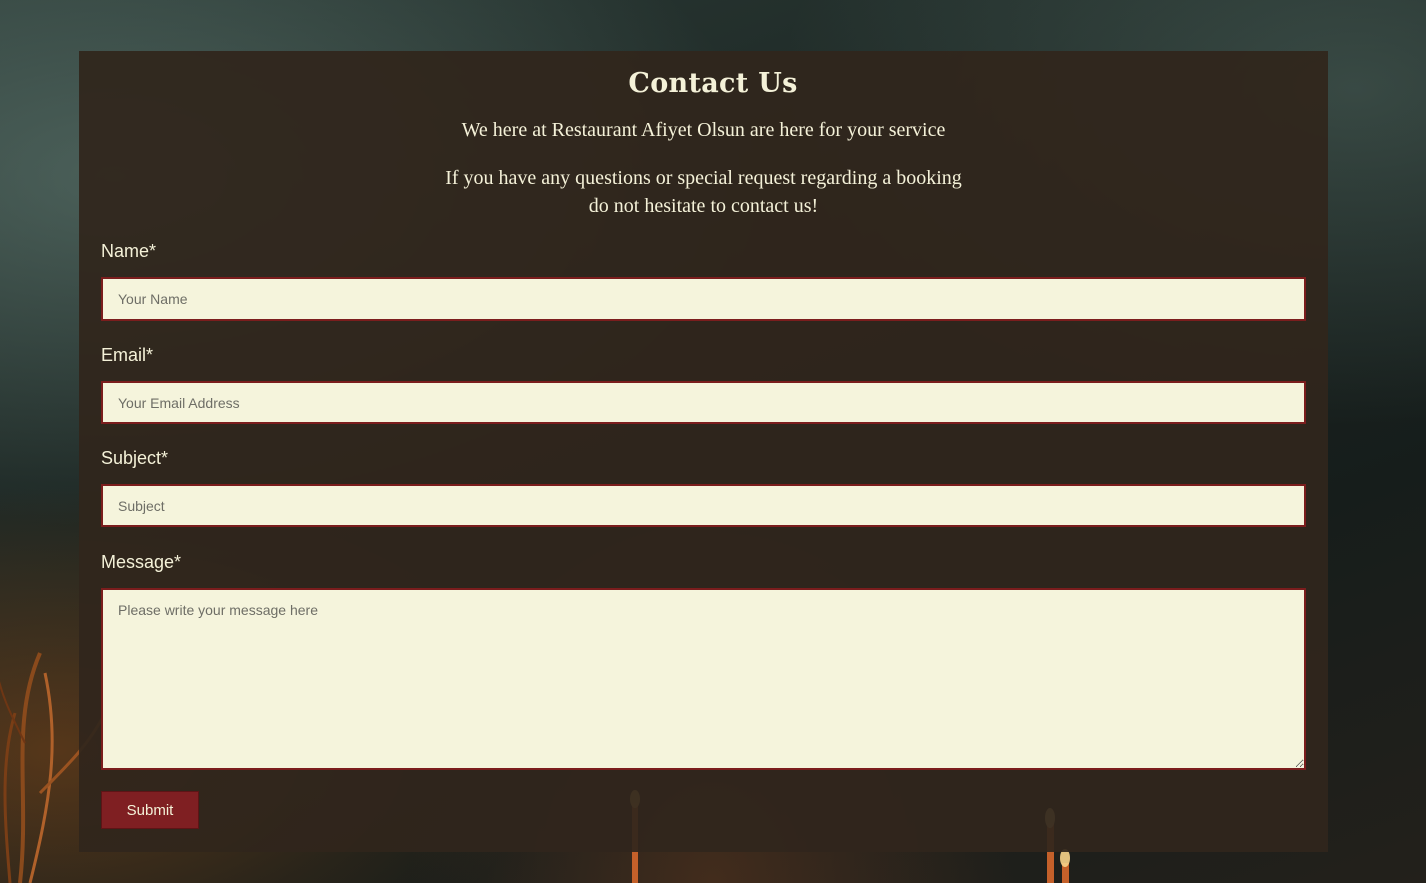 The width and height of the screenshot is (1426, 883). I want to click on message-label: Message*, so click(141, 562).